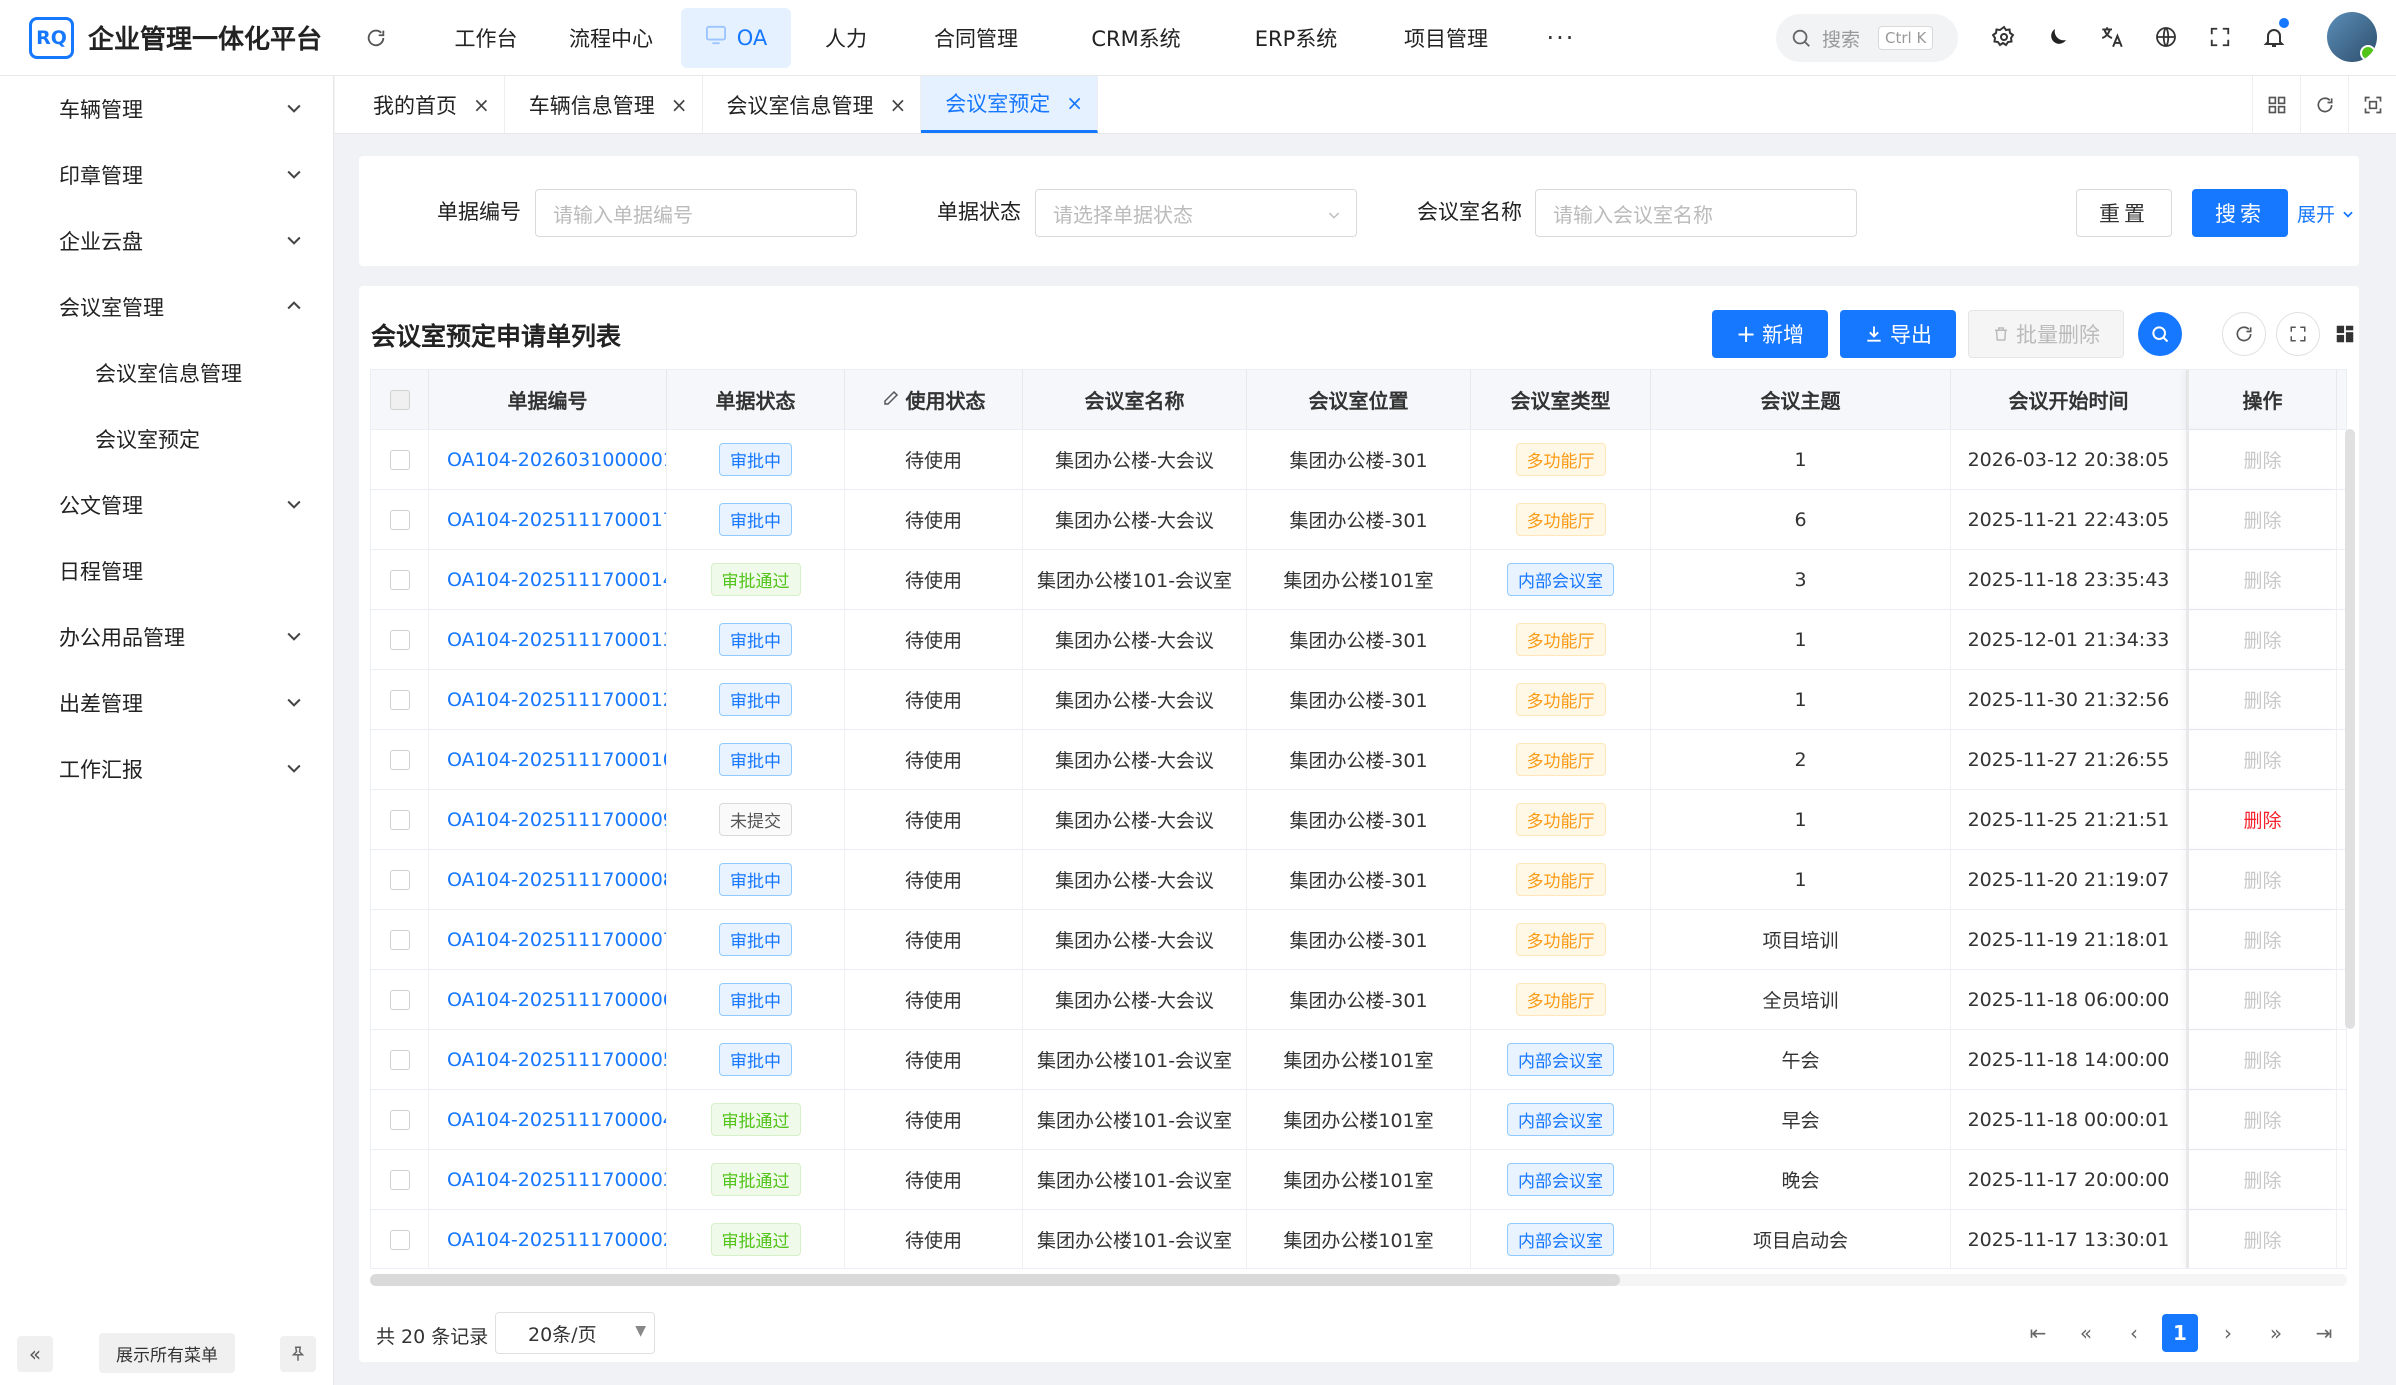  I want to click on doc-no-link: OA104-2025111700014, so click(556, 580).